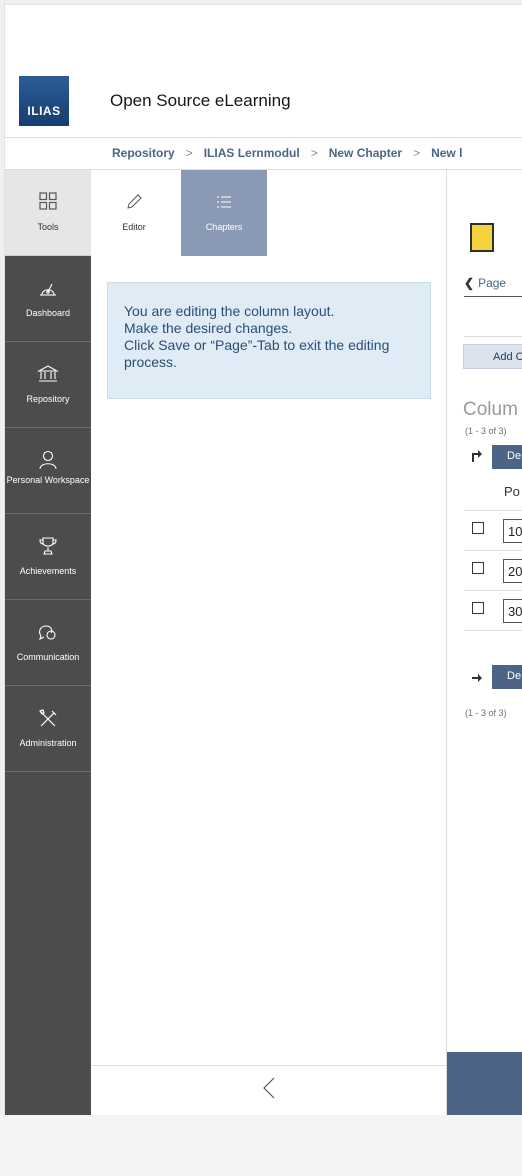 Image resolution: width=522 pixels, height=1176 pixels. I want to click on position-input: 20, so click(512, 571).